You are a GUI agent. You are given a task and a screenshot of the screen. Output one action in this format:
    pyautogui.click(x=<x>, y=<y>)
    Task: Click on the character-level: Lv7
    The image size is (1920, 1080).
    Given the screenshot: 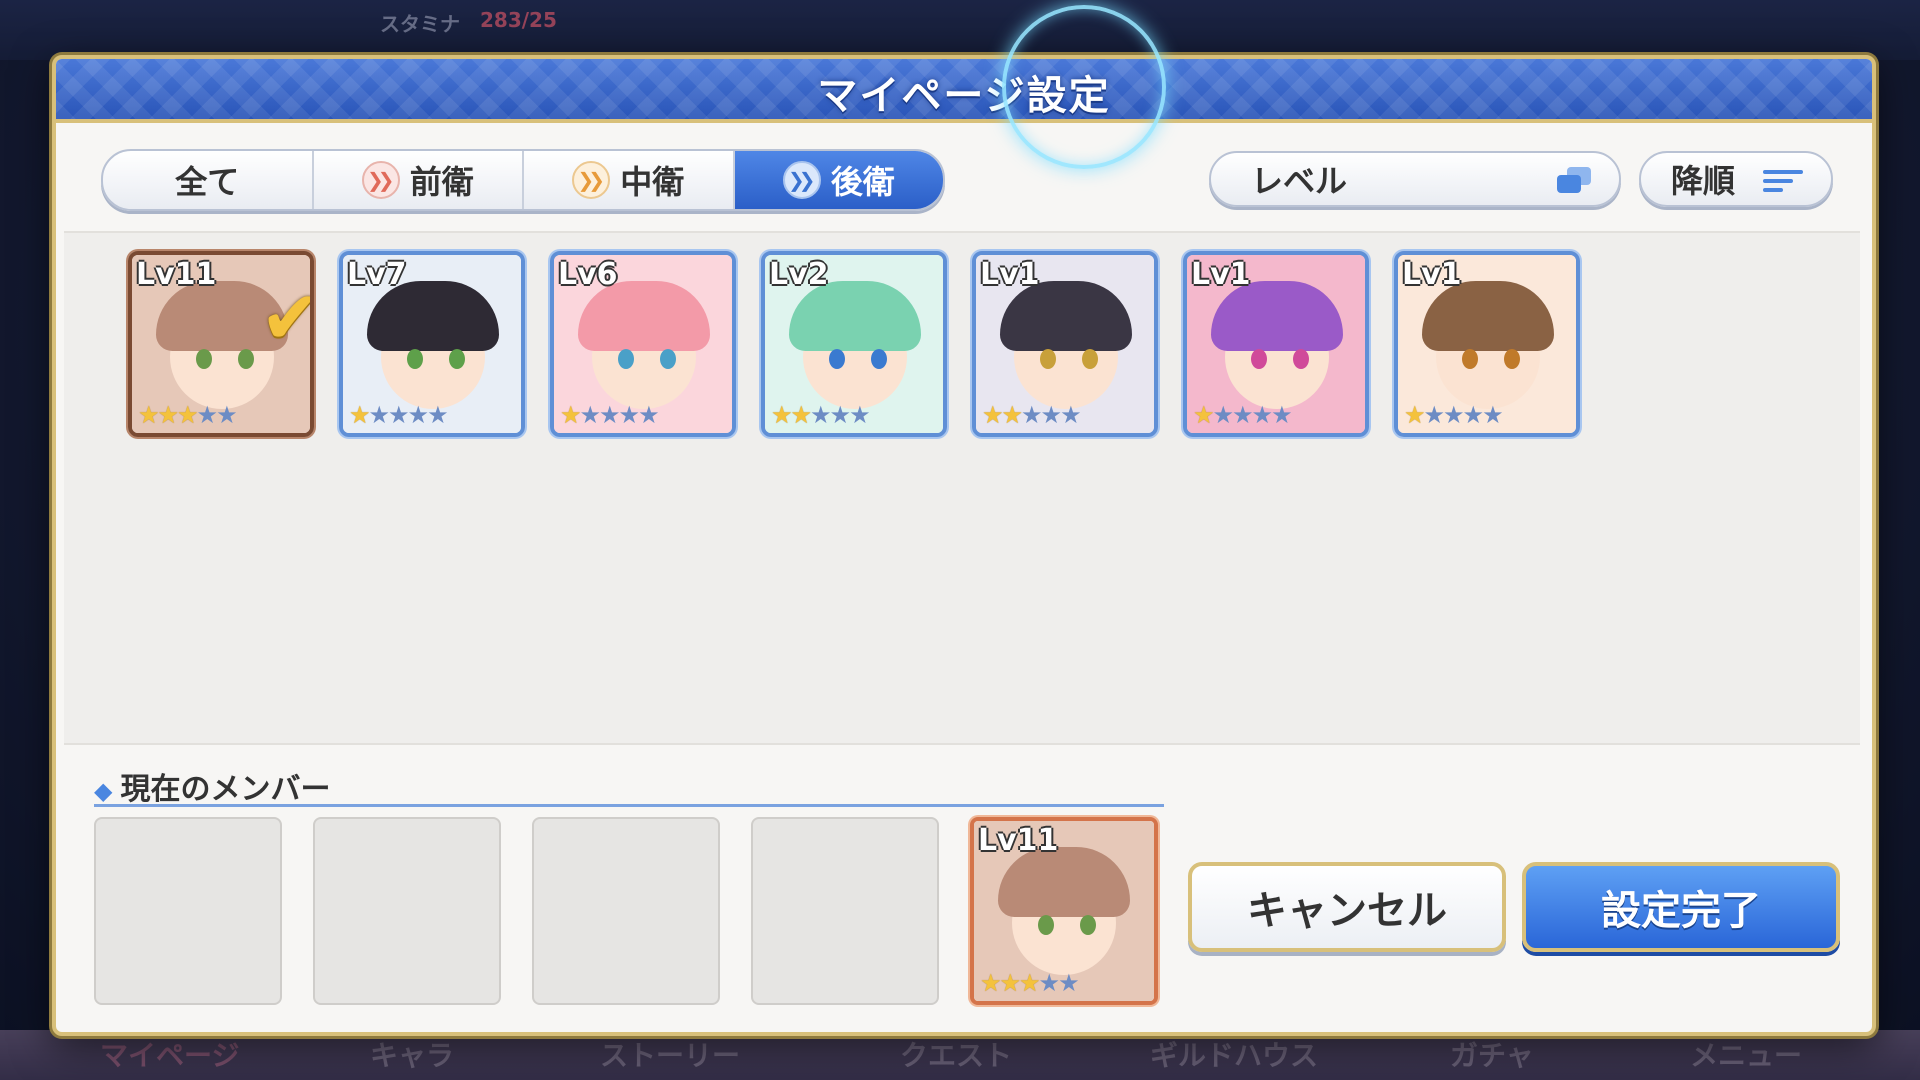 What is the action you would take?
    pyautogui.click(x=377, y=274)
    